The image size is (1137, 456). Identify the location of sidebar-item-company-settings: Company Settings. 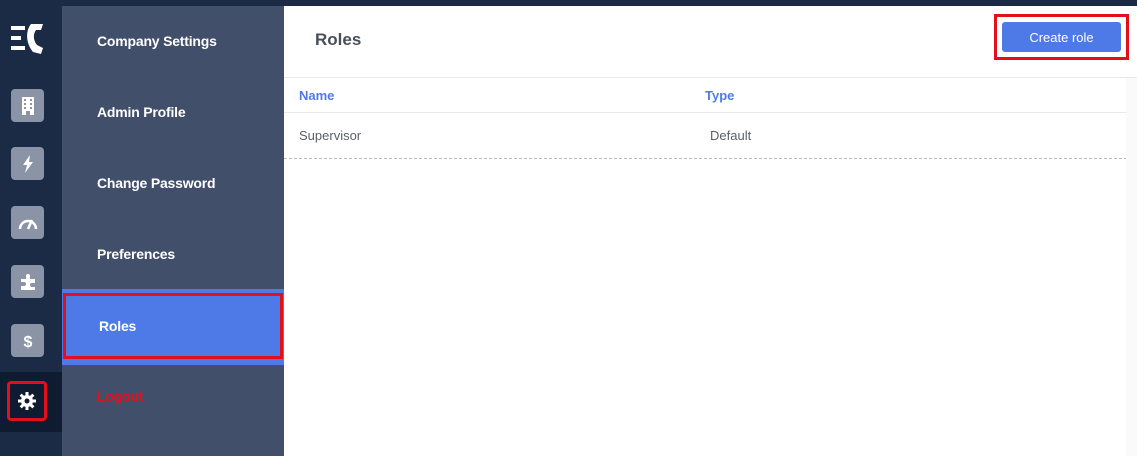
(173, 41).